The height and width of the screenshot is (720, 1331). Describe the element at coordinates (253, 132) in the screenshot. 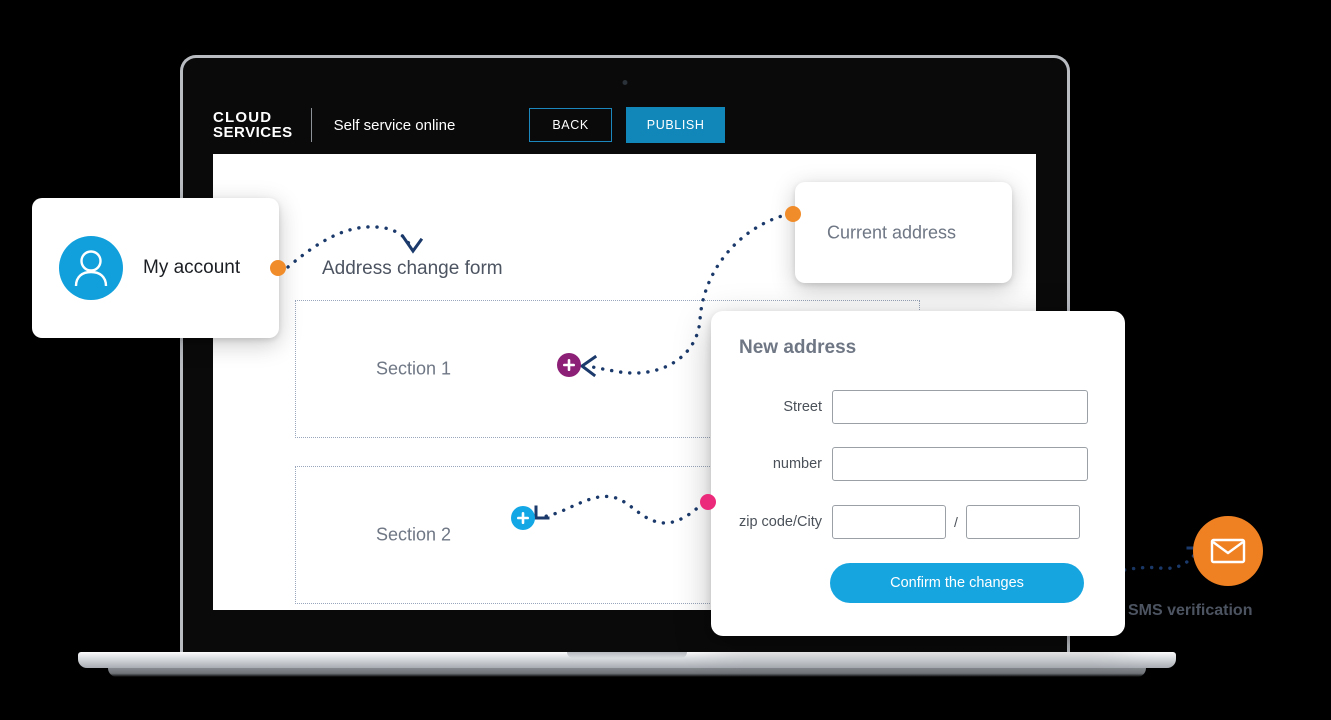

I see `brand-logo-line2: SERVICES` at that location.